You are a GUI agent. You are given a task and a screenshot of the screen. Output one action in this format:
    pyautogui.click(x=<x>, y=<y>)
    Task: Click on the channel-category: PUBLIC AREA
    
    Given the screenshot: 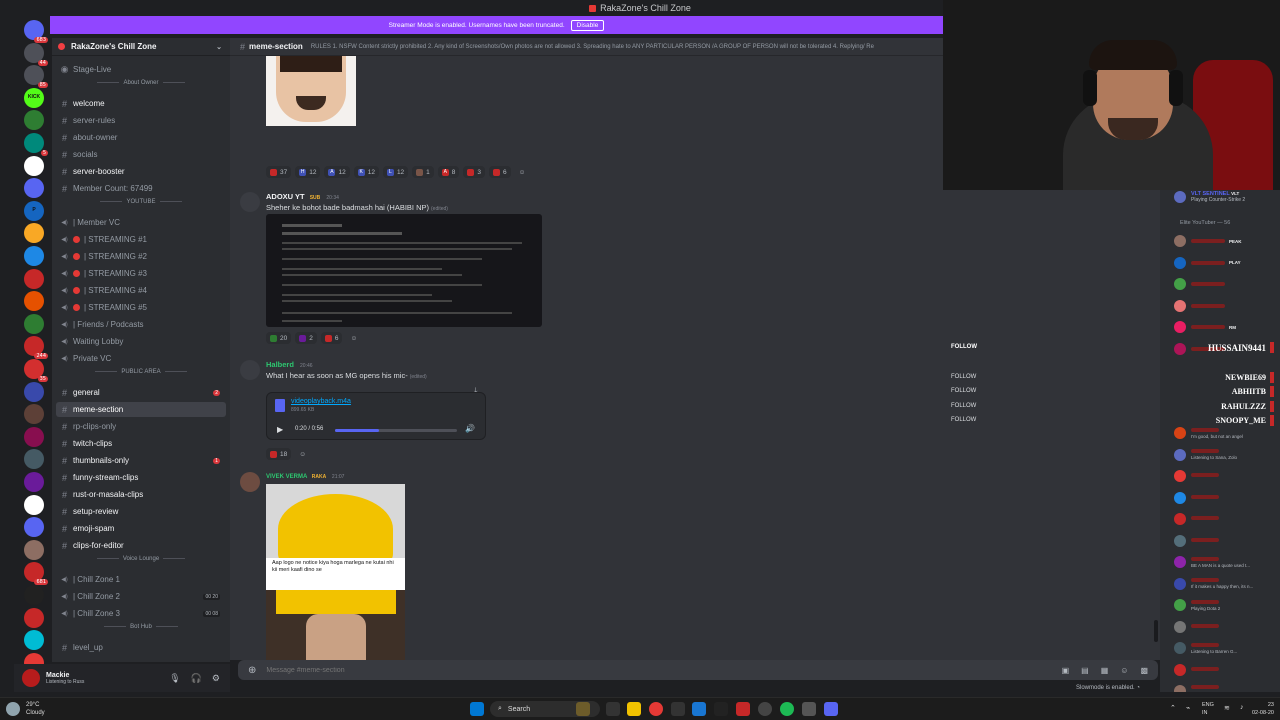 What is the action you would take?
    pyautogui.click(x=141, y=375)
    